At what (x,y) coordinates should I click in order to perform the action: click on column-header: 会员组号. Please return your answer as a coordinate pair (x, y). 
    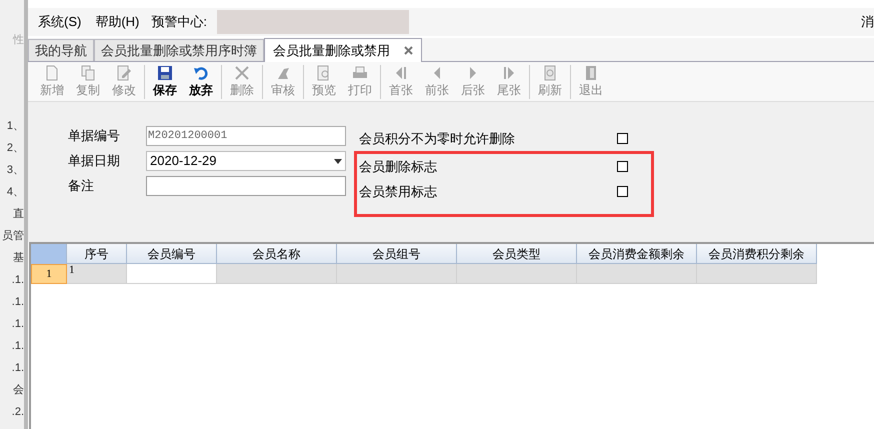
    Looking at the image, I should click on (397, 254).